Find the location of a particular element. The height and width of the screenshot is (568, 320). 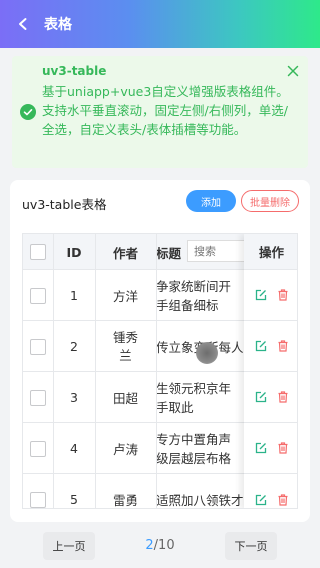

page-title: 表格 is located at coordinates (58, 25).